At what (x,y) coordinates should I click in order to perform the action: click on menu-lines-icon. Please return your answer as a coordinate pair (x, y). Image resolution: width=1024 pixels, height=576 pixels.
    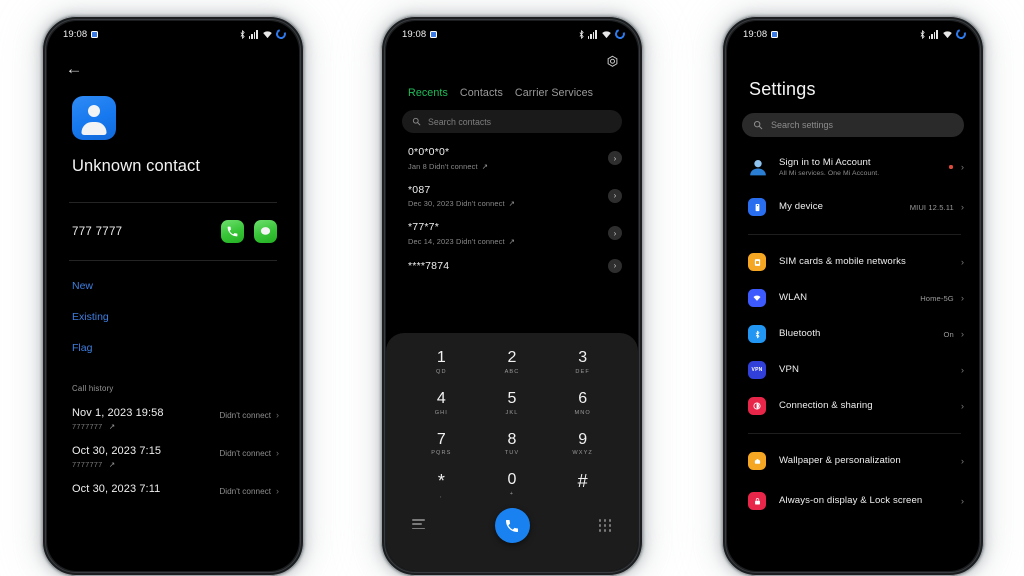
    Looking at the image, I should click on (418, 525).